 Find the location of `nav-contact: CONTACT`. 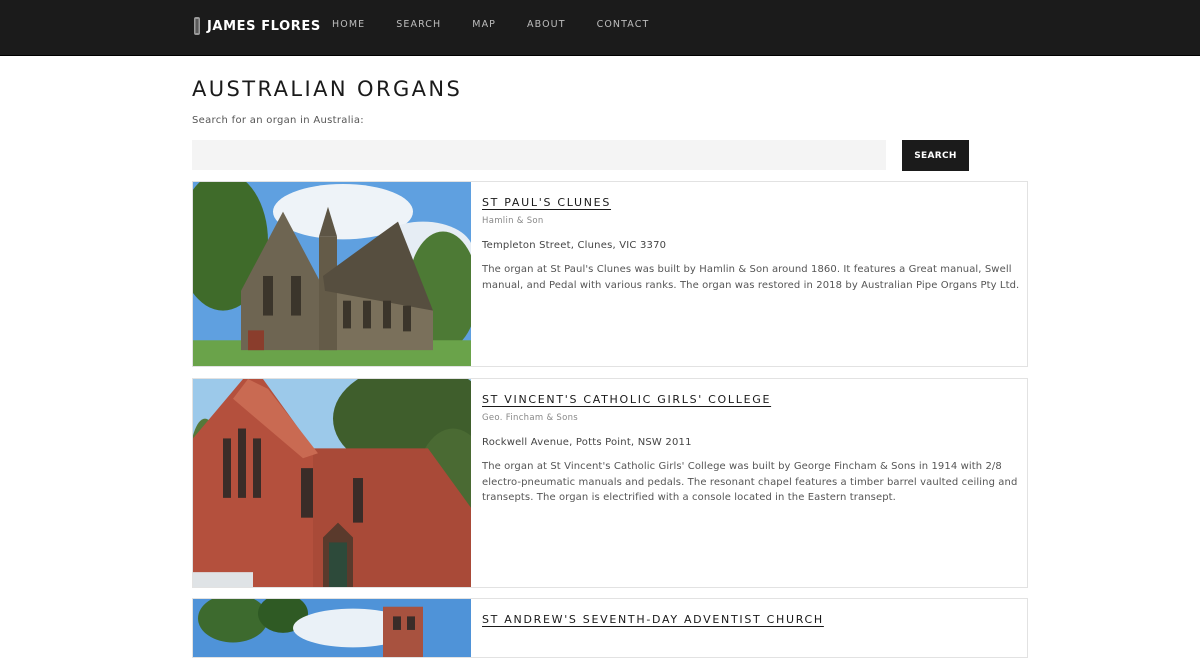

nav-contact: CONTACT is located at coordinates (623, 25).